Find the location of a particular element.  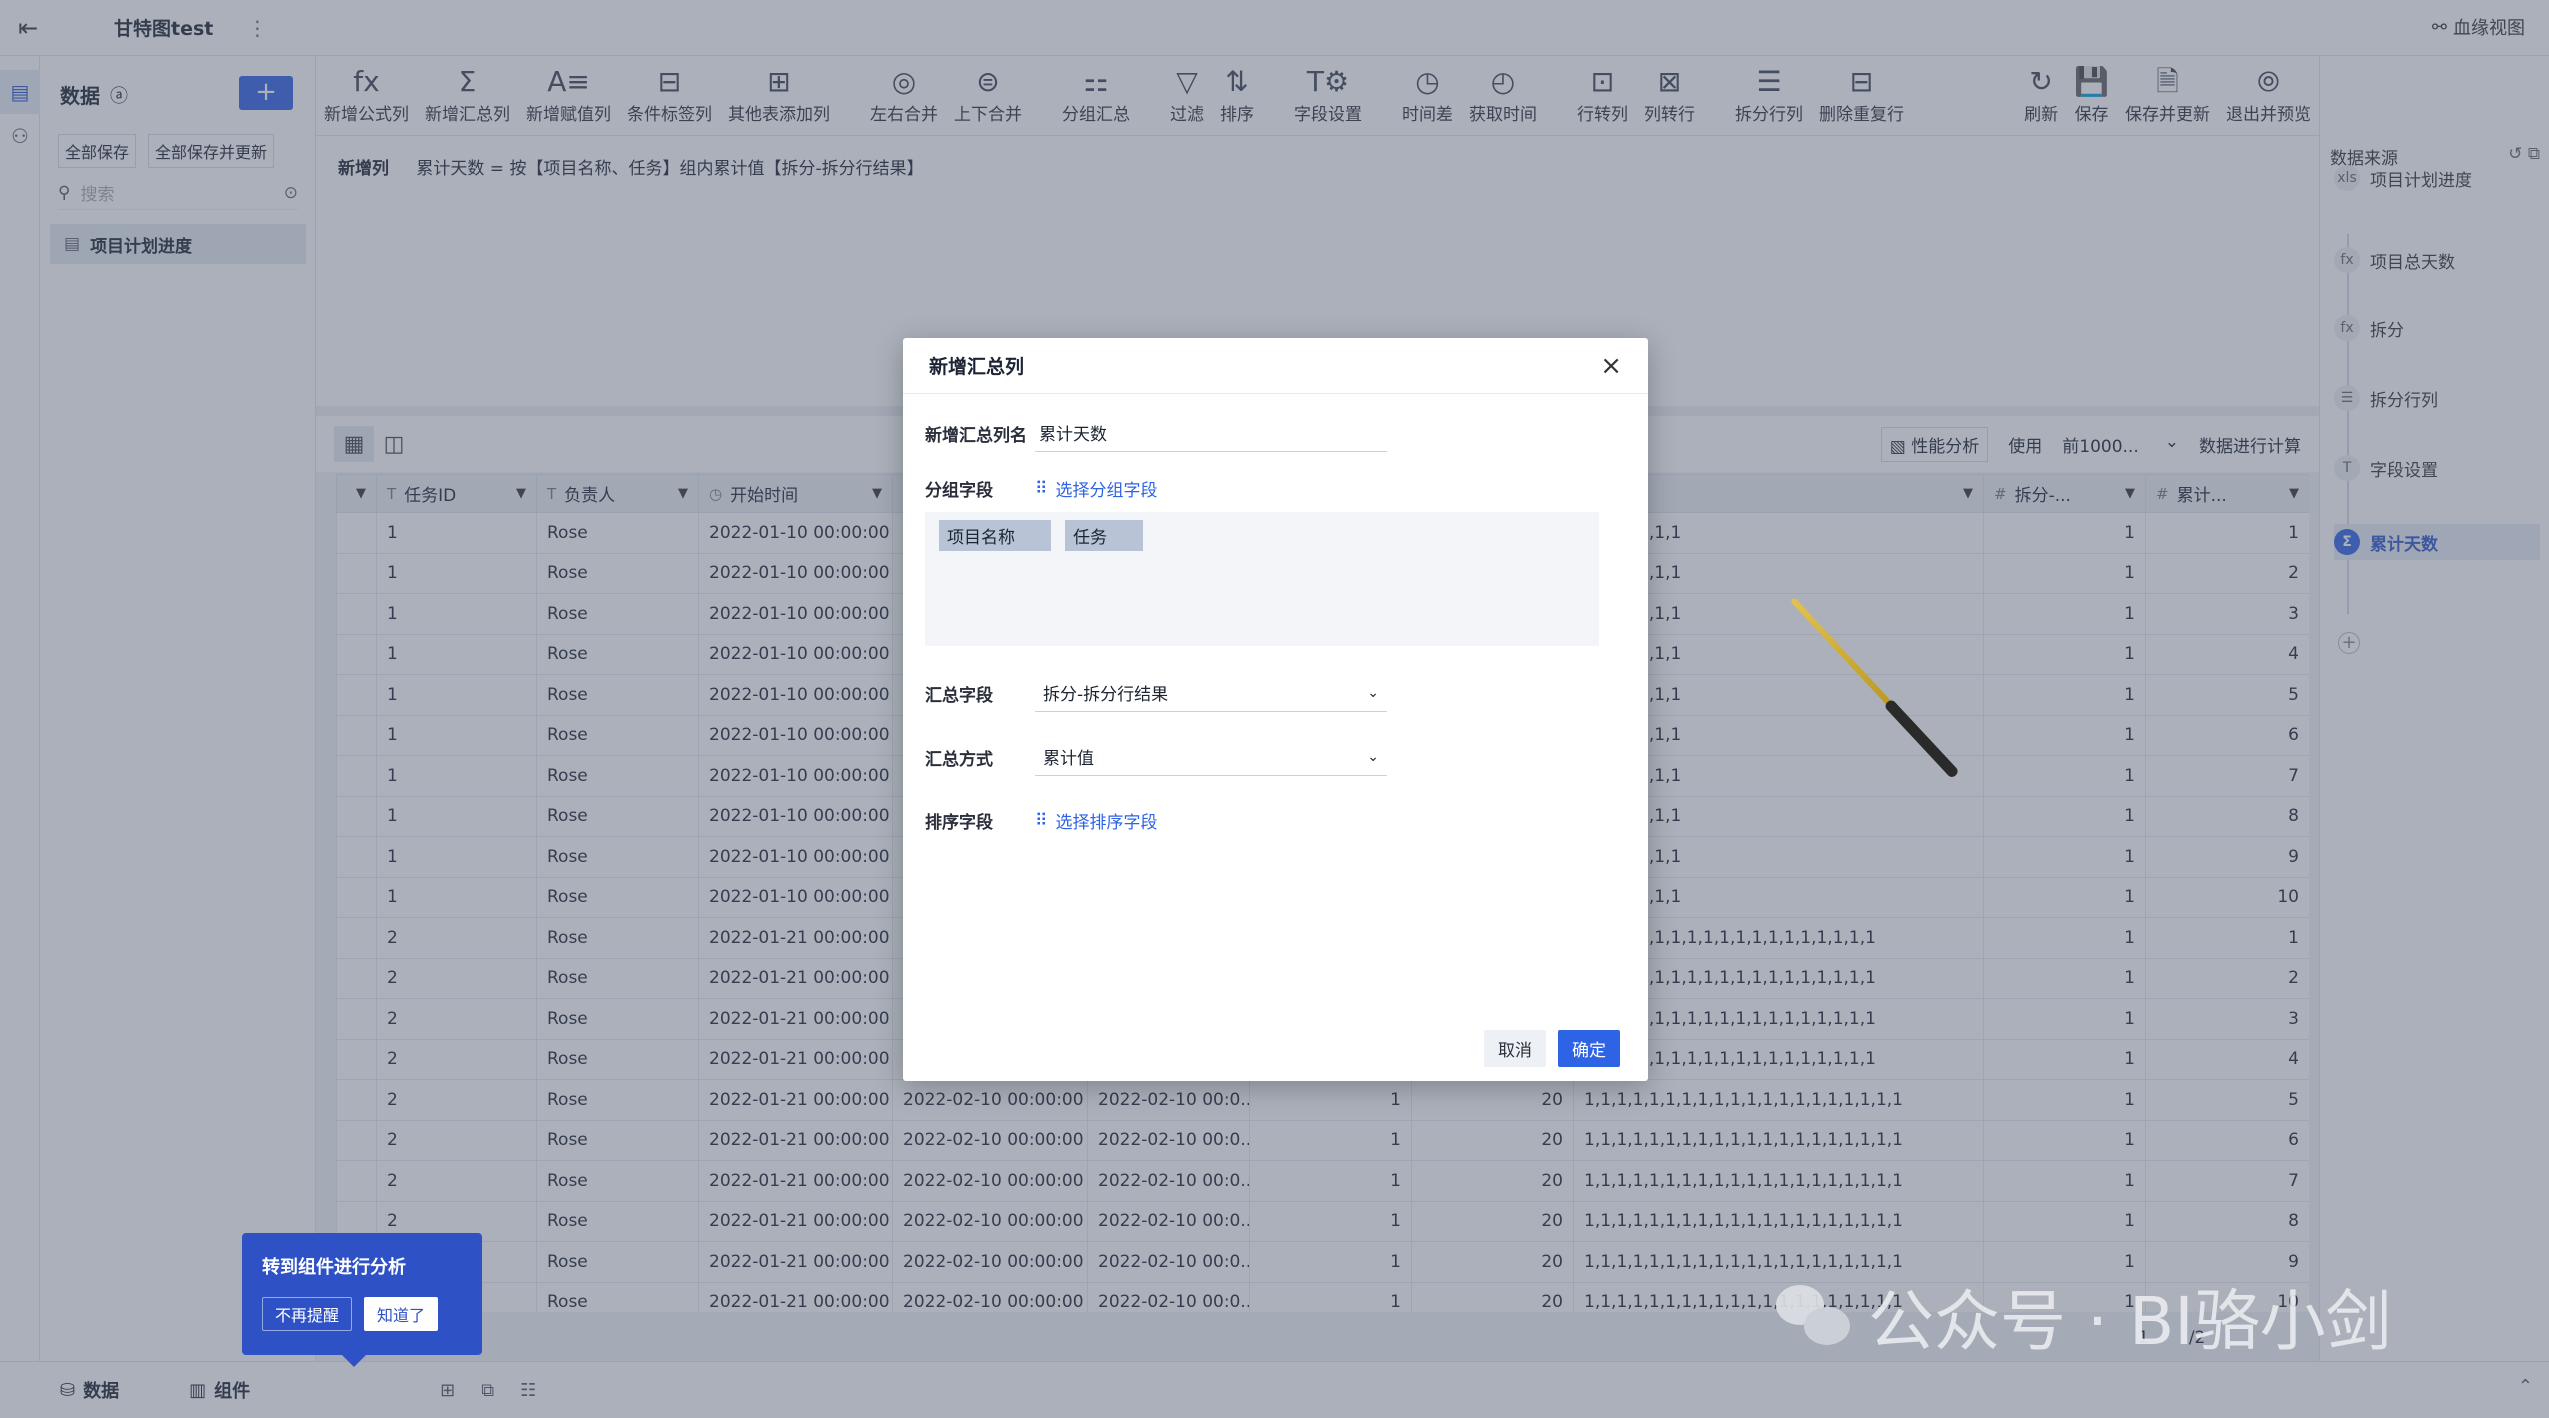

watermark-text: 公众号 · BI骆小剑 is located at coordinates (2130, 1321).